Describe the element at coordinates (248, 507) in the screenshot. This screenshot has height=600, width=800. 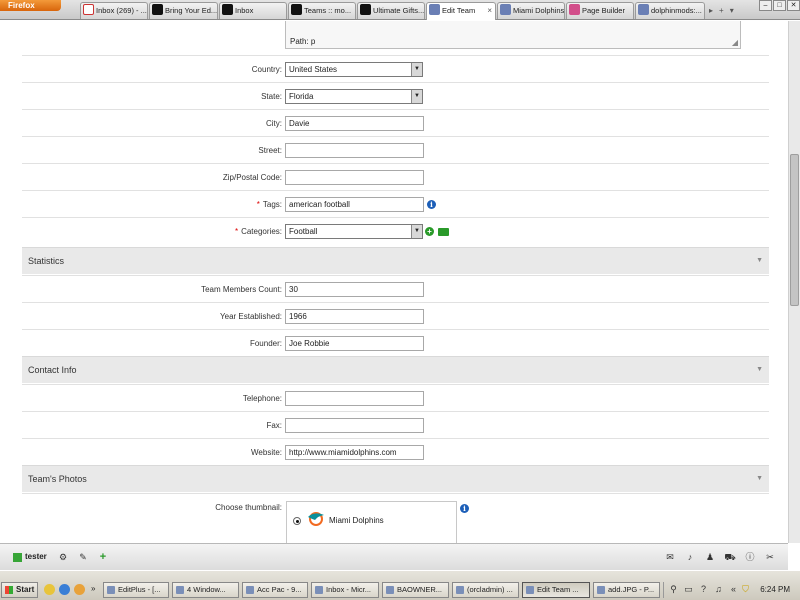
I see `thumbnail-label: Choose thumbnail:` at that location.